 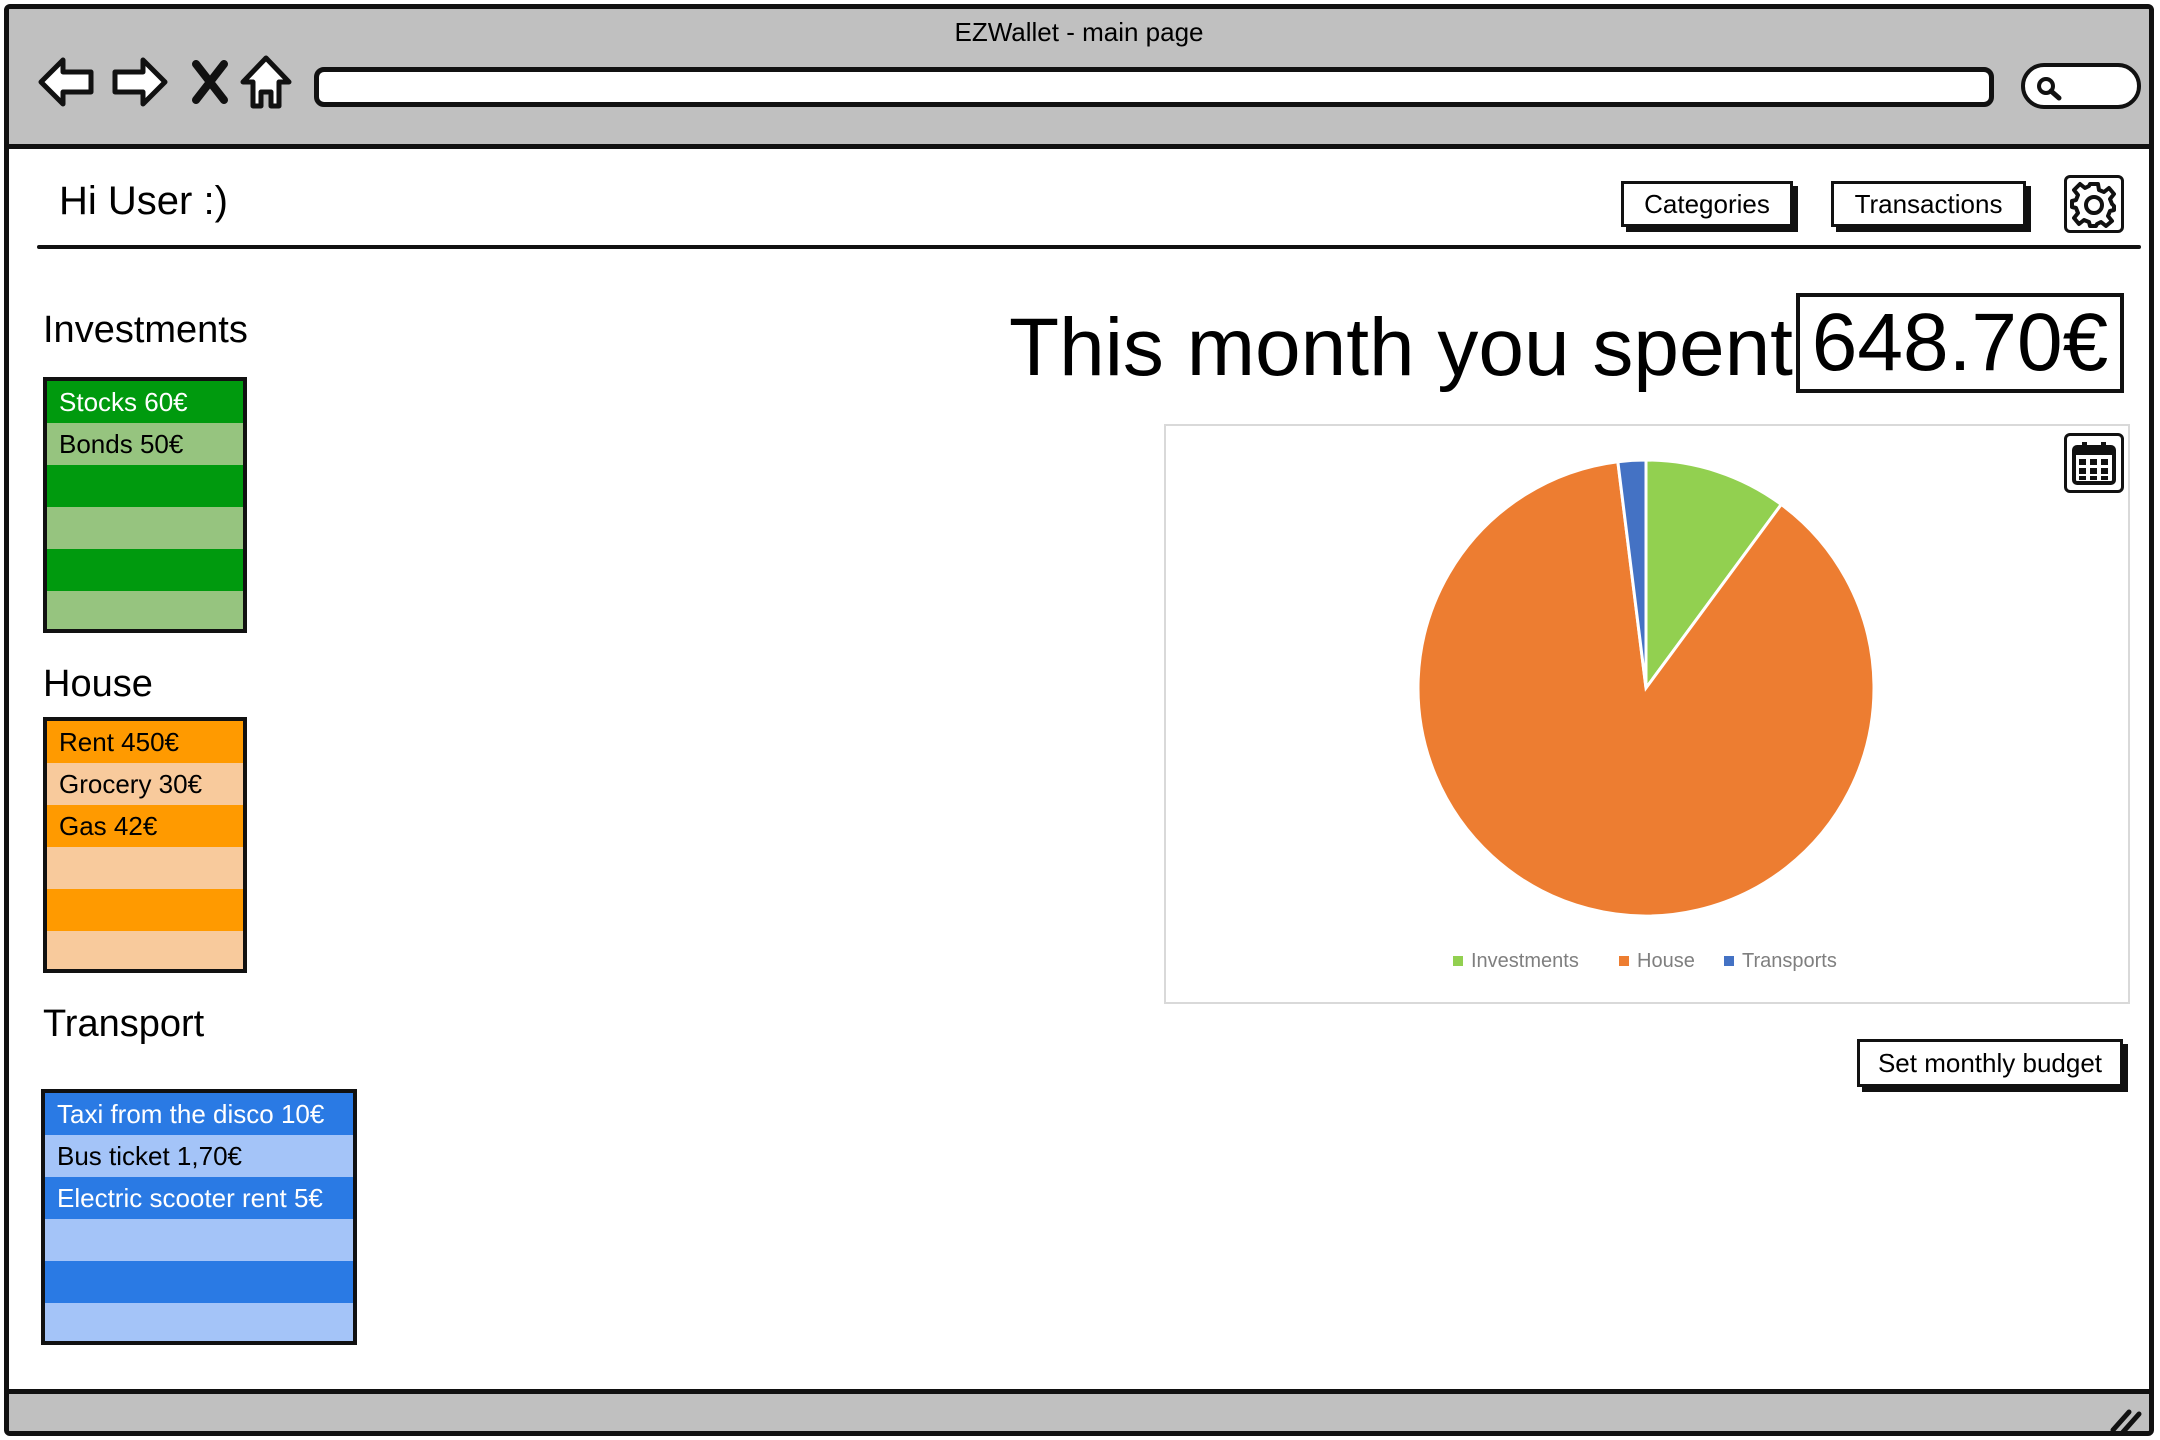 What do you see at coordinates (145, 402) in the screenshot?
I see `list-item: Stocks 60€` at bounding box center [145, 402].